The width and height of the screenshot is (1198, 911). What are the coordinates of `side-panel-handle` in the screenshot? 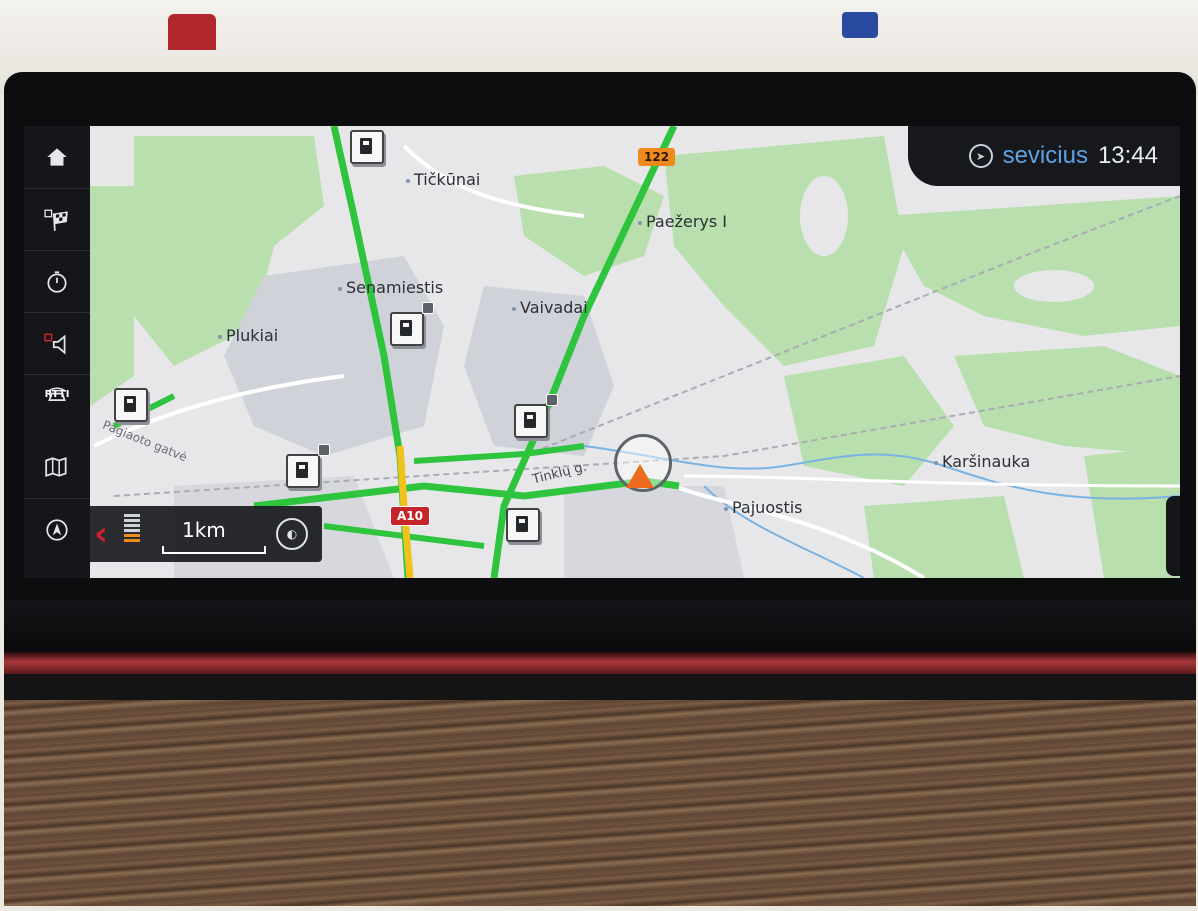 It's located at (1173, 536).